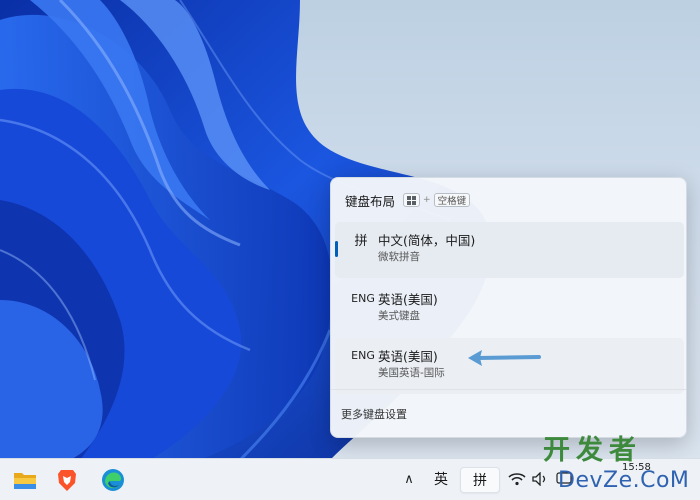 This screenshot has height=500, width=700. I want to click on divider, so click(508, 389).